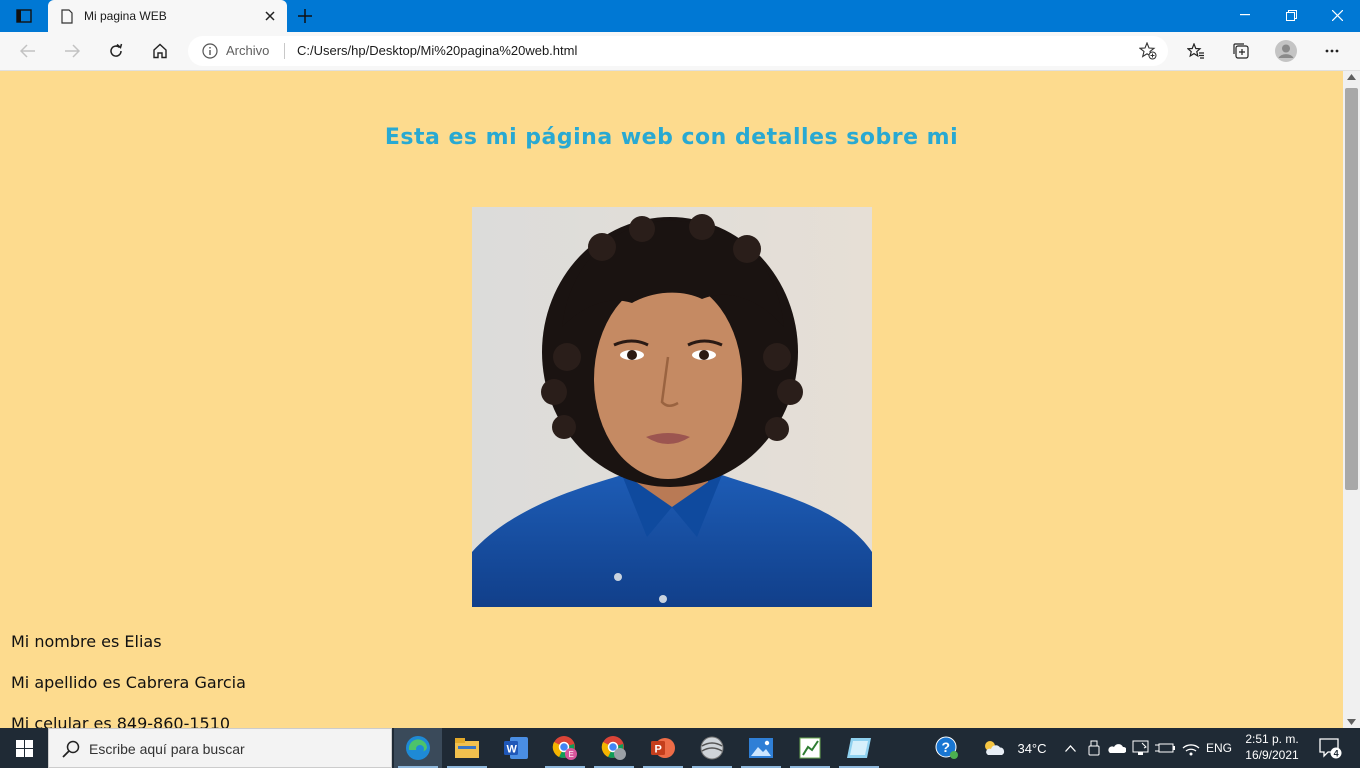  Describe the element at coordinates (467, 748) in the screenshot. I see `file-explorer-icon` at that location.